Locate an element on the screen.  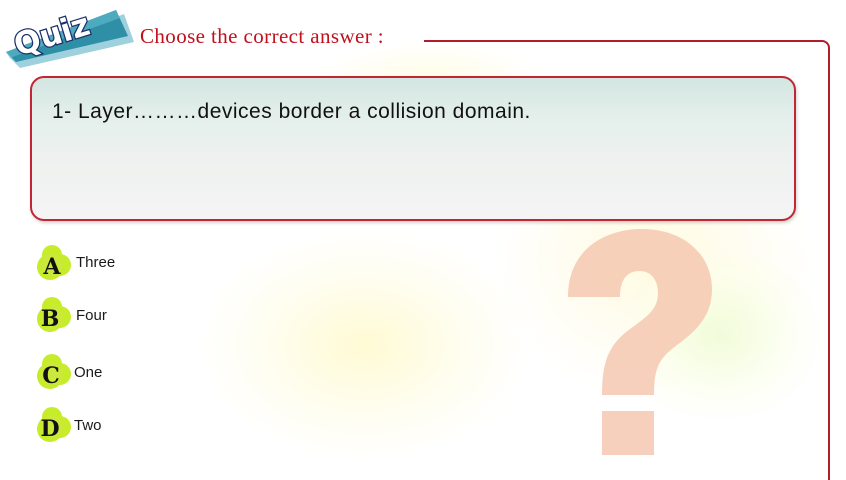
option-label: One is located at coordinates (88, 372).